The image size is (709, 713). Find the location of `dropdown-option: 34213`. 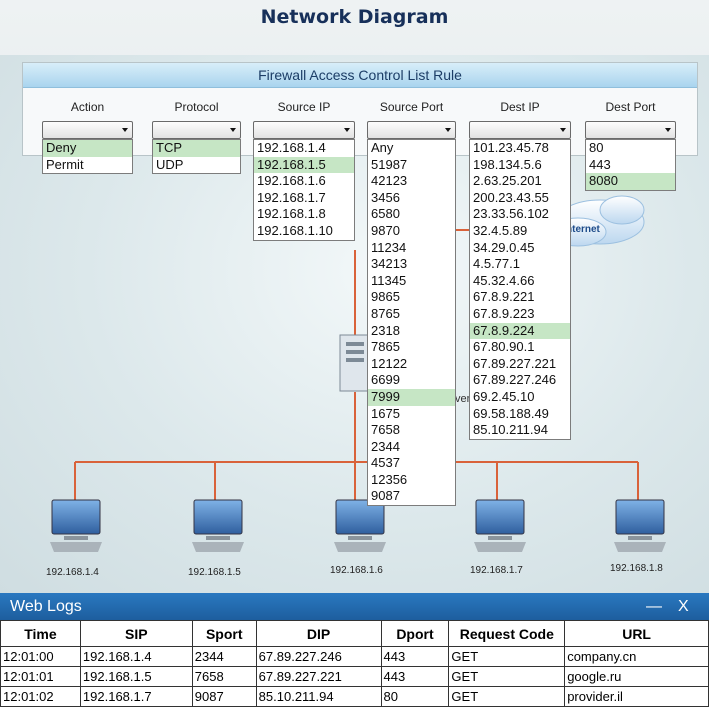

dropdown-option: 34213 is located at coordinates (411, 264).